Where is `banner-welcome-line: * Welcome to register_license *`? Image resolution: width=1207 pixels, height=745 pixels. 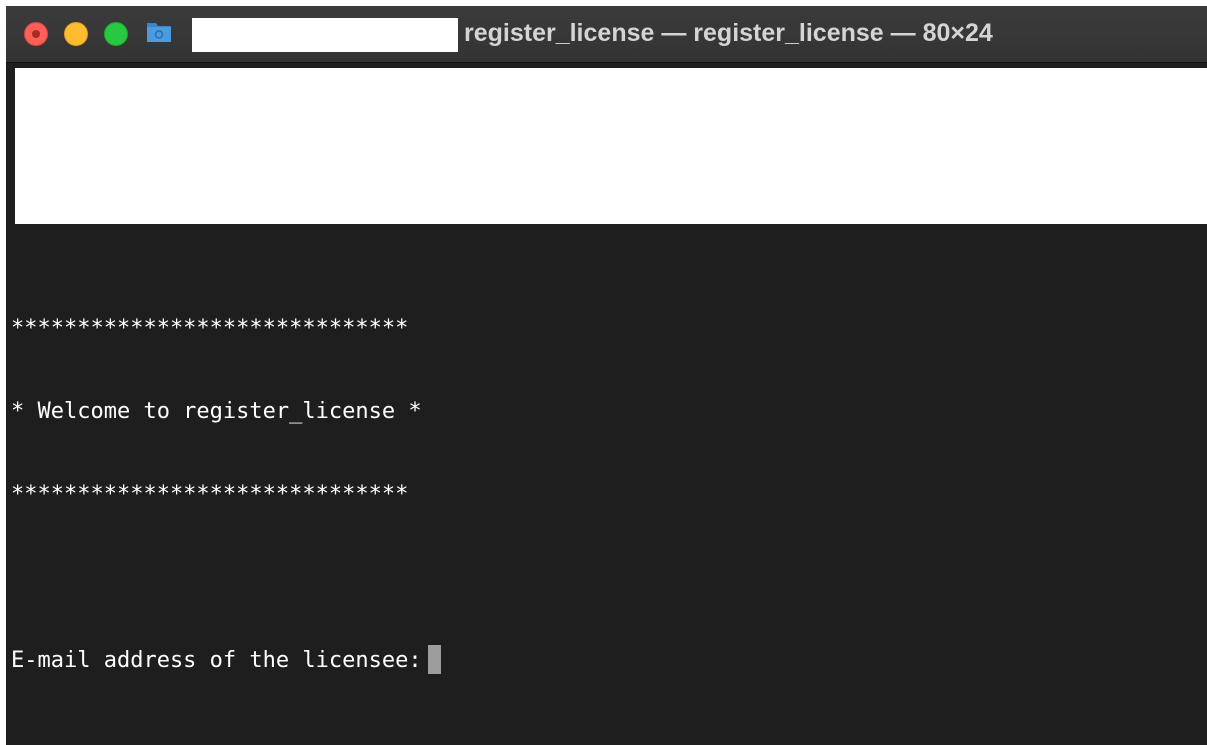
banner-welcome-line: * Welcome to register_license * is located at coordinates (216, 411).